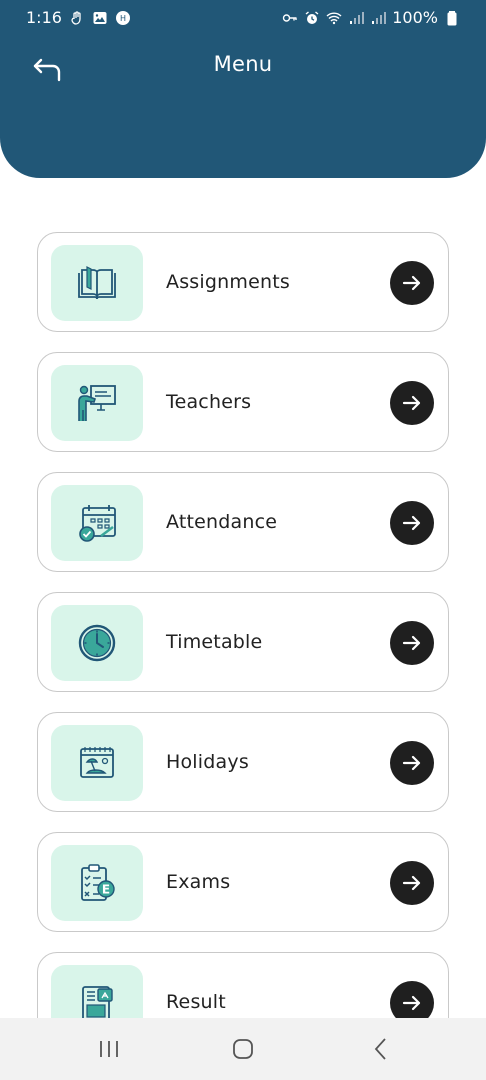 The height and width of the screenshot is (1080, 486). I want to click on svg-text: E, so click(106, 890).